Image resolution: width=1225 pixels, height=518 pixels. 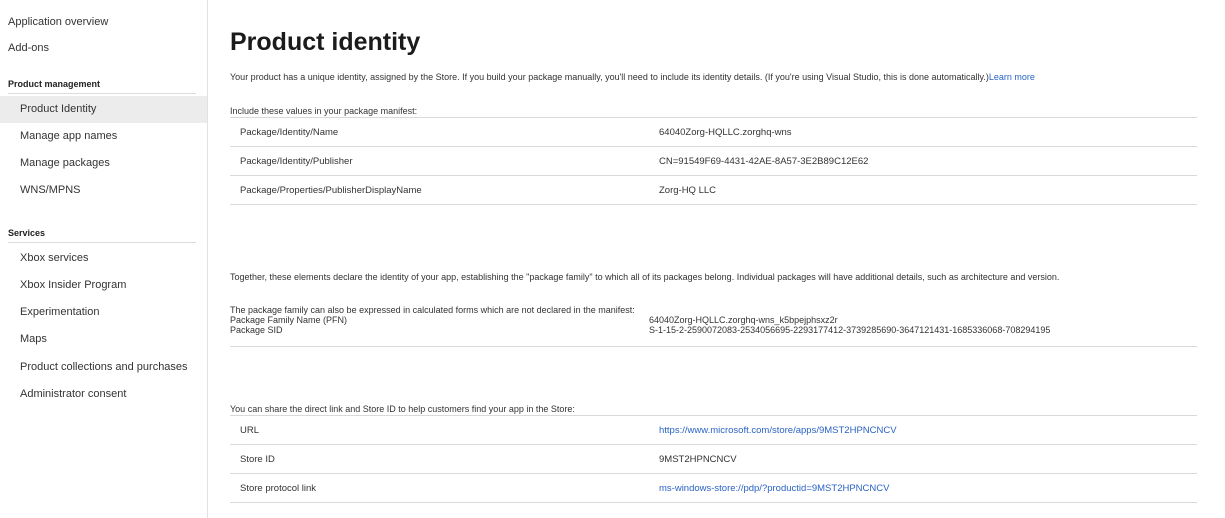 I want to click on nav-add-ons: Add-ons, so click(x=28, y=48).